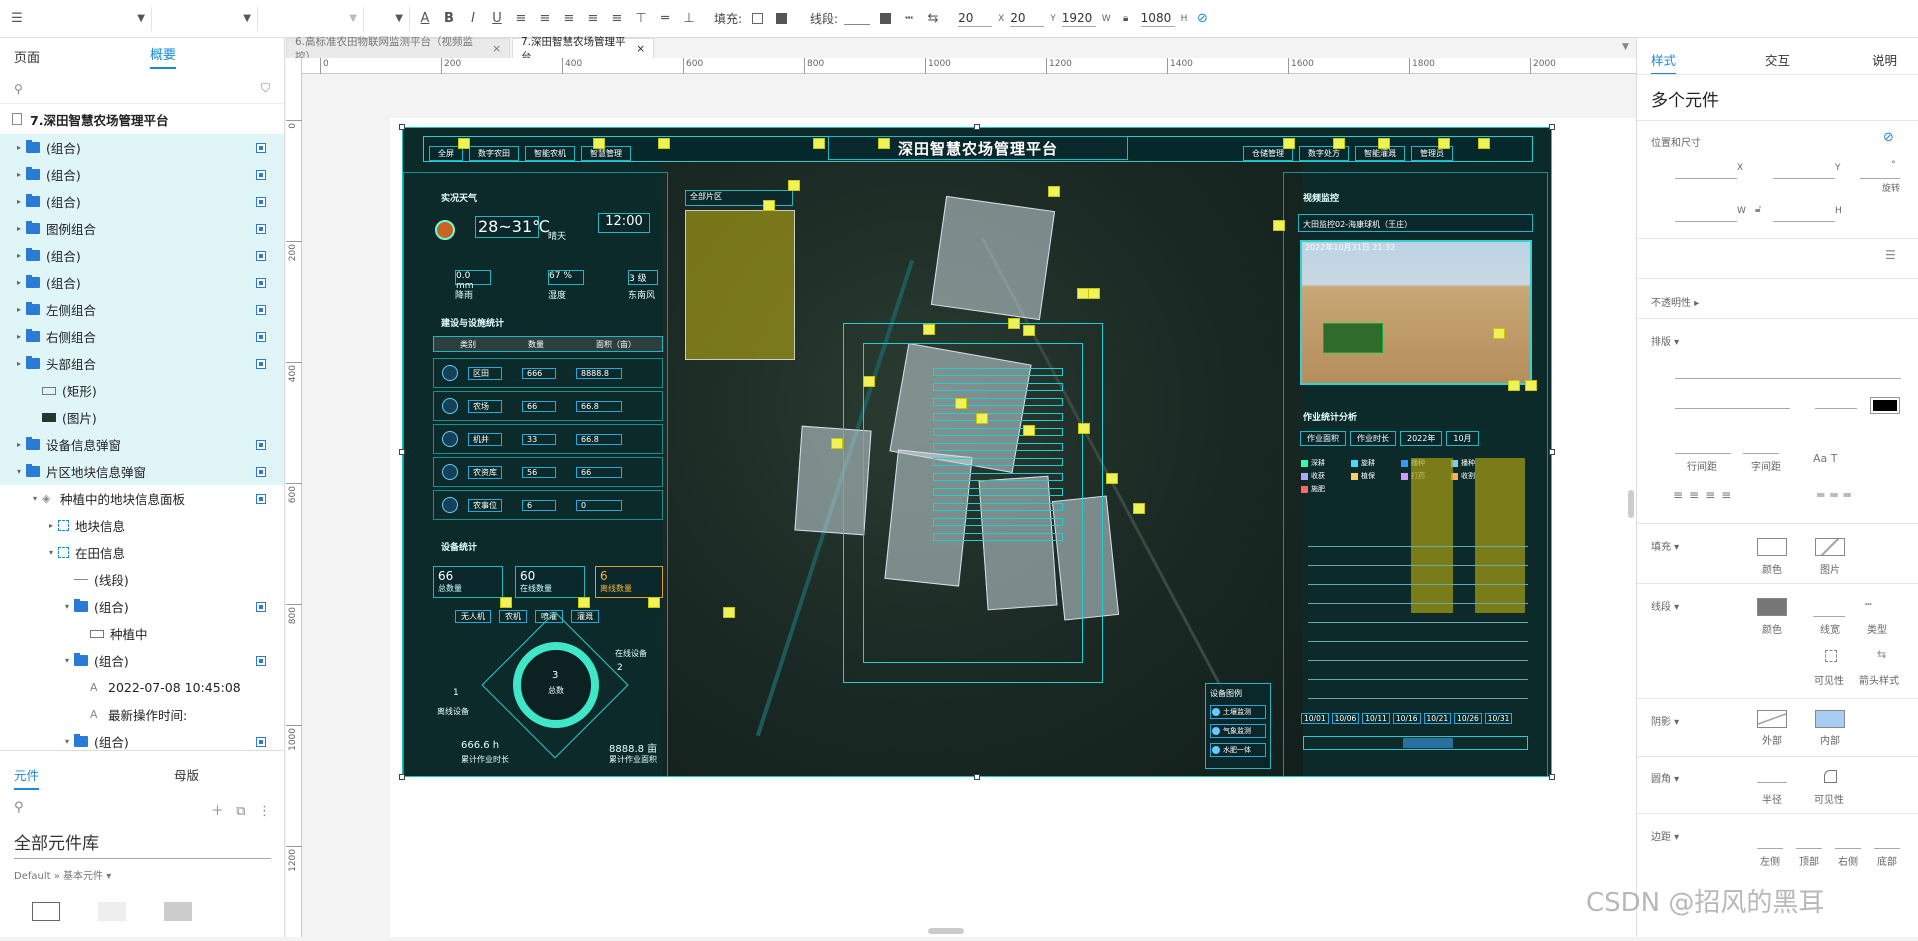 The image size is (1918, 941). What do you see at coordinates (1428, 743) in the screenshot?
I see `time-slider-handle` at bounding box center [1428, 743].